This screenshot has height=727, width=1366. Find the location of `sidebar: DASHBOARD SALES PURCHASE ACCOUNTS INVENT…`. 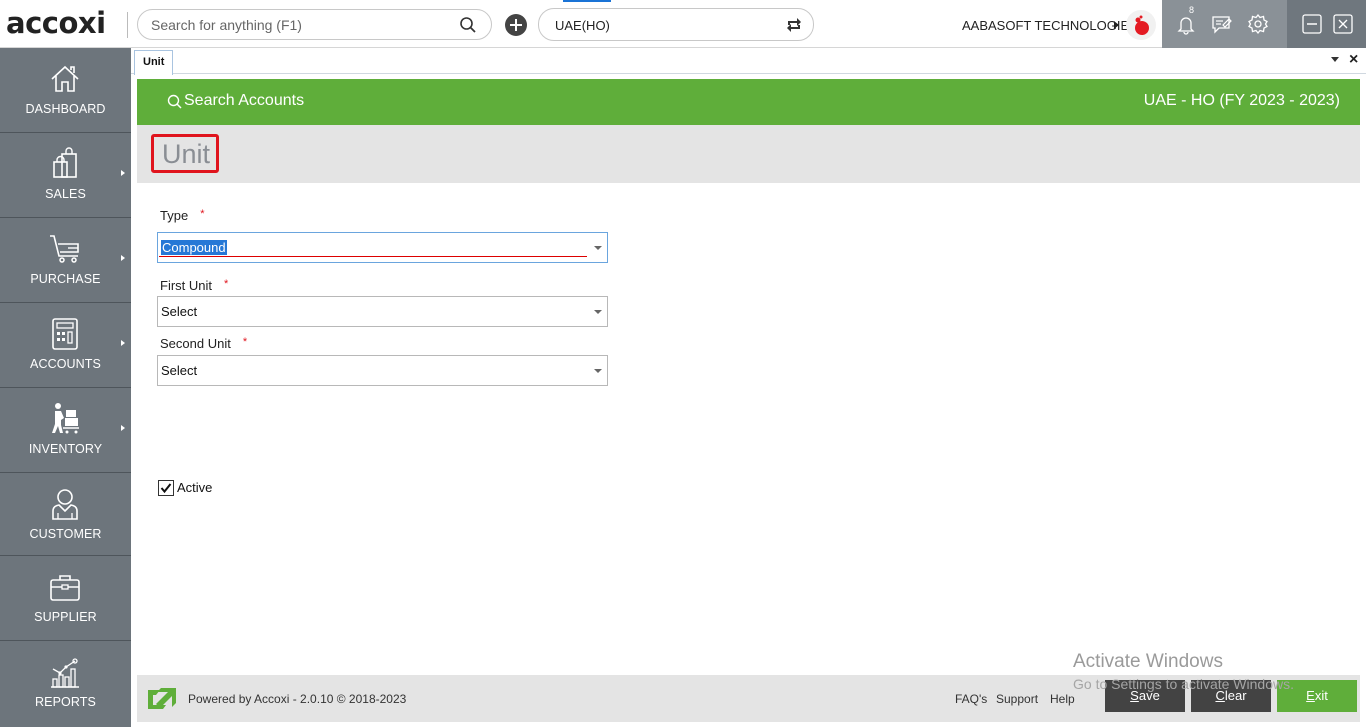

sidebar: DASHBOARD SALES PURCHASE ACCOUNTS INVENT… is located at coordinates (65, 387).